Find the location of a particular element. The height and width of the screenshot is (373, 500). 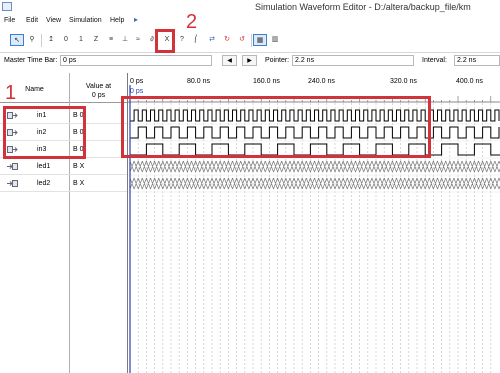

interval-label: Interval: is located at coordinates (434, 60).